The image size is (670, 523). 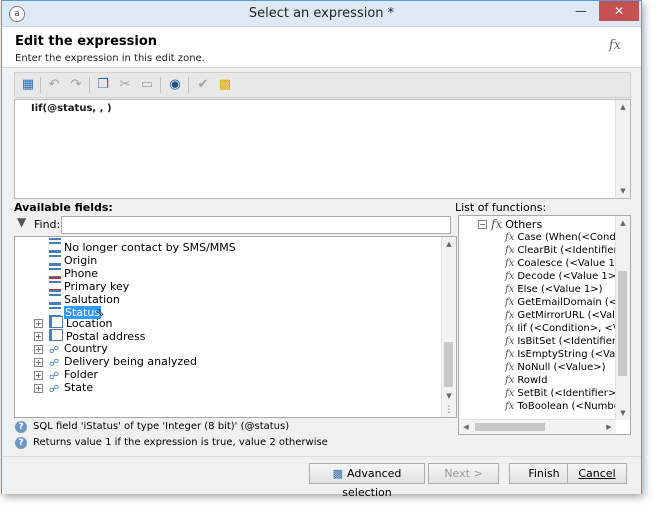 What do you see at coordinates (76, 85) in the screenshot?
I see `redo-icon: ↷` at bounding box center [76, 85].